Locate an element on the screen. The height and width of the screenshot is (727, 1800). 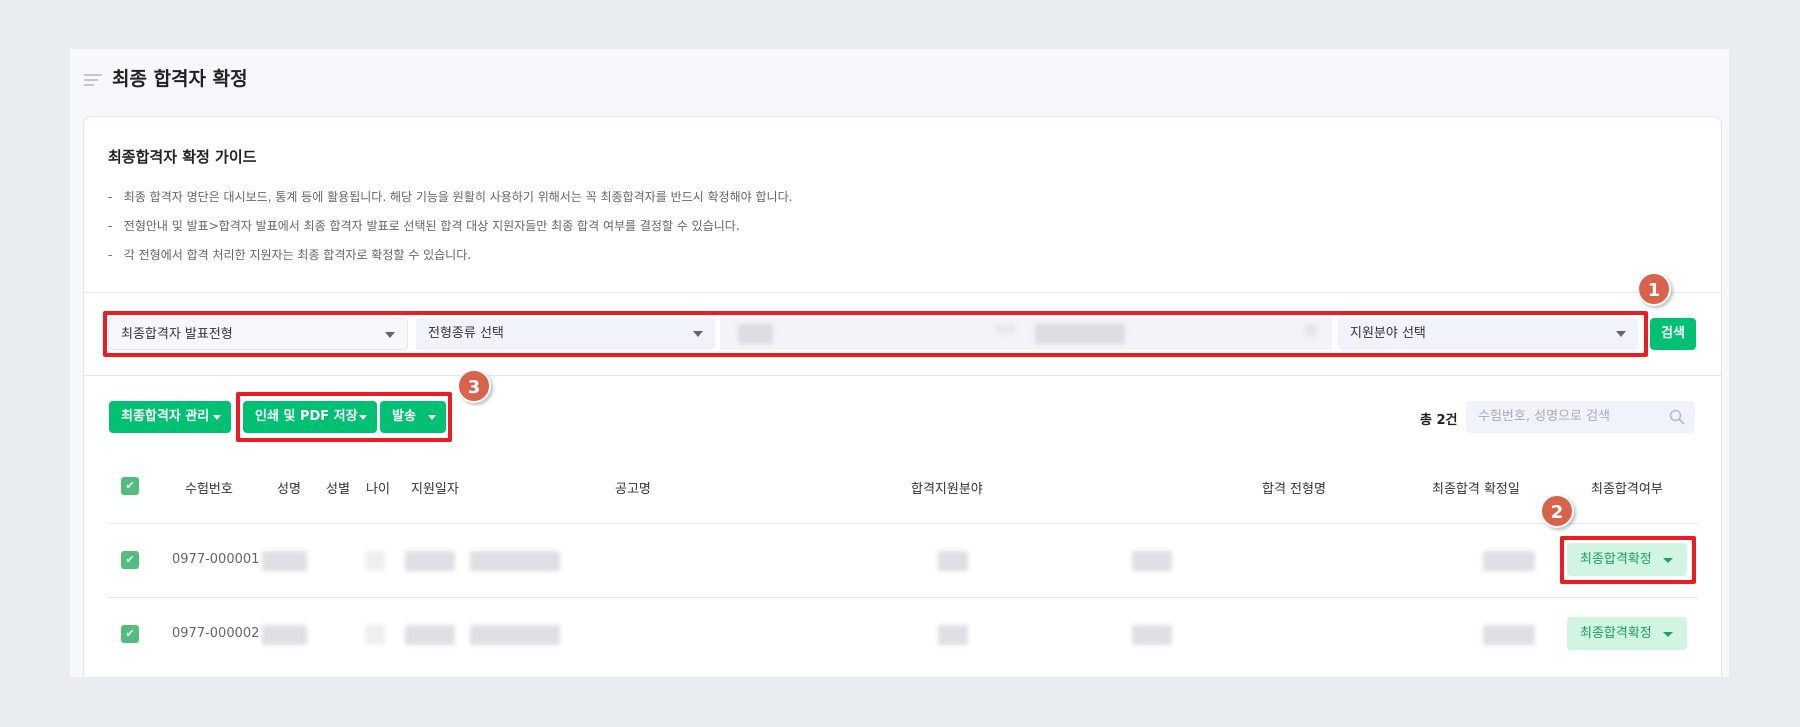
search-icon is located at coordinates (1677, 417).